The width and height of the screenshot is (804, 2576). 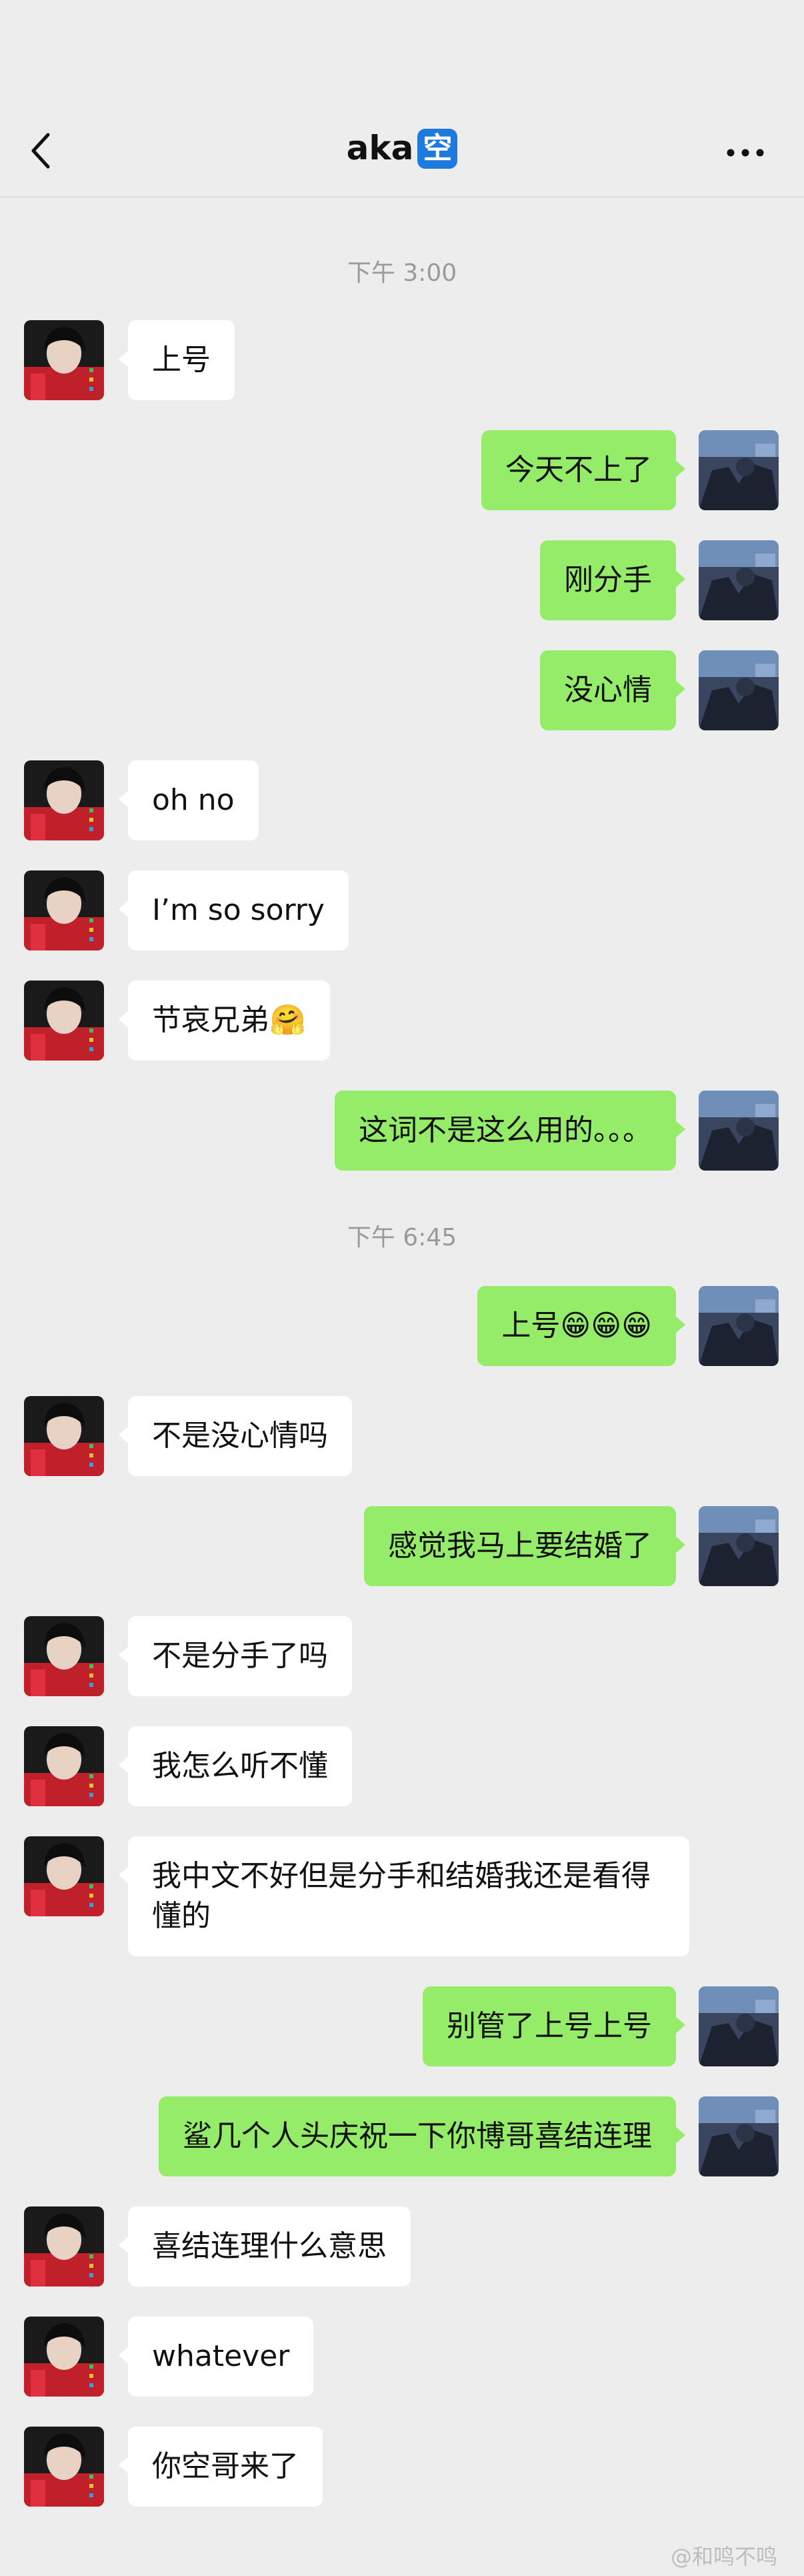 I want to click on message-bubble-sent: 鲨几个人头庆祝一下你博哥喜结连理, so click(x=422, y=2136).